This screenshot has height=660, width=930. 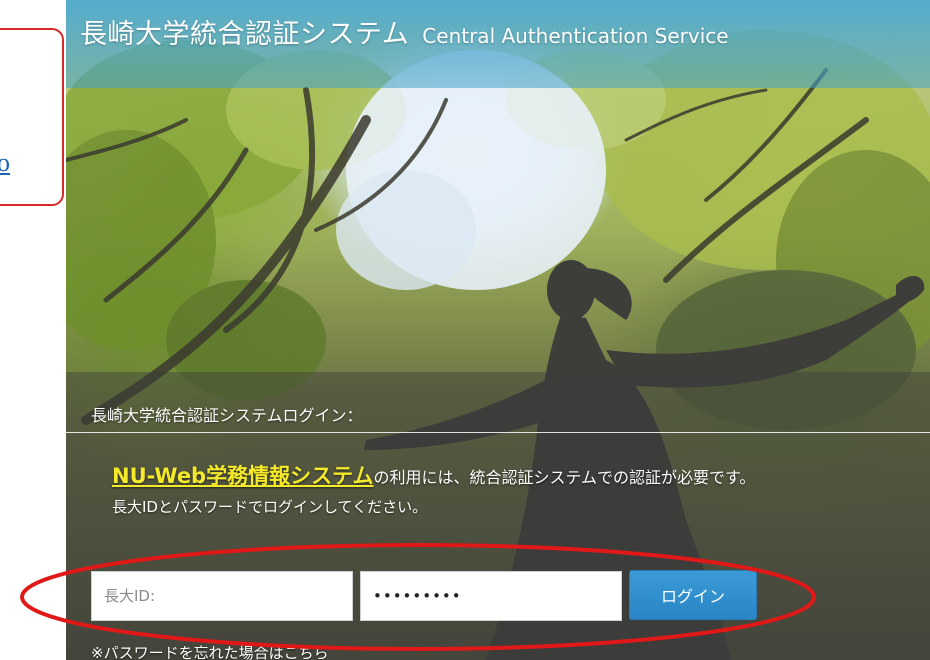 I want to click on user-id-input, so click(x=222, y=596).